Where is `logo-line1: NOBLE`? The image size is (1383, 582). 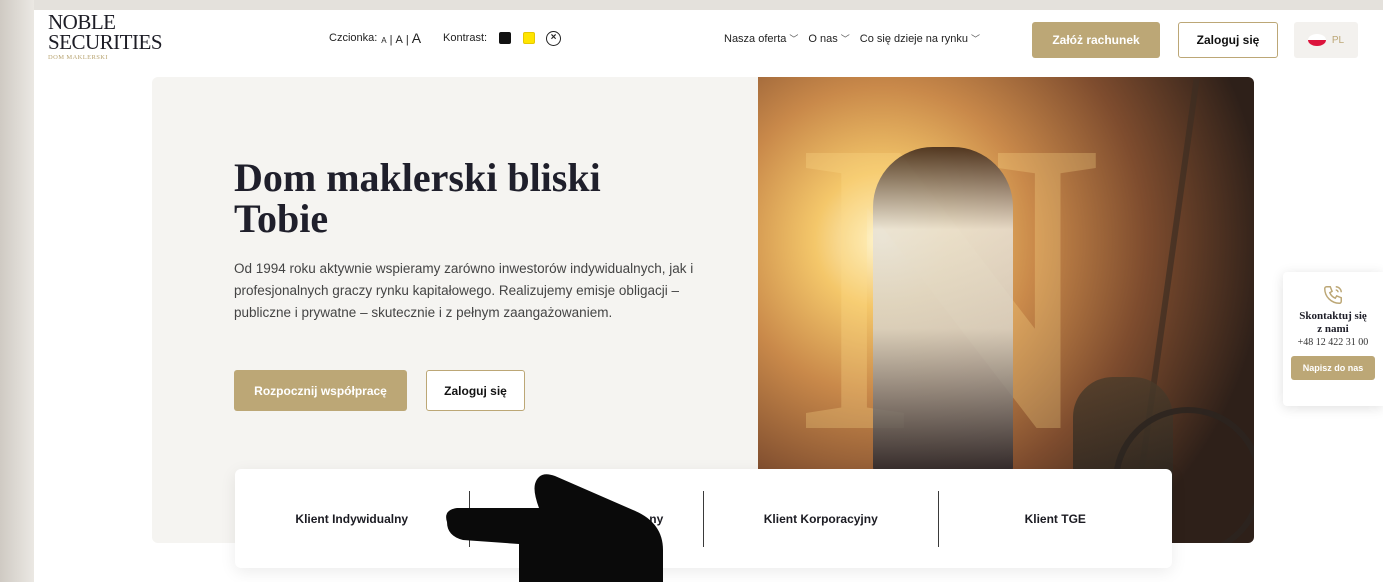
logo-line1: NOBLE is located at coordinates (82, 22).